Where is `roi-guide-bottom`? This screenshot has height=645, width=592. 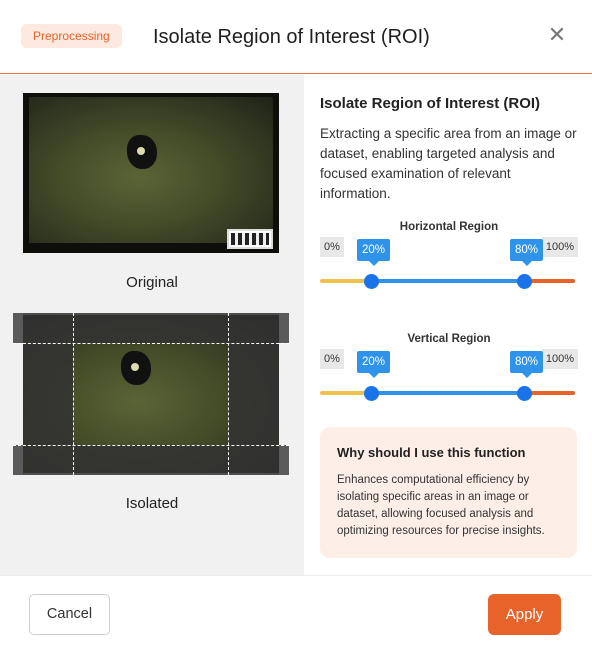
roi-guide-bottom is located at coordinates (151, 445).